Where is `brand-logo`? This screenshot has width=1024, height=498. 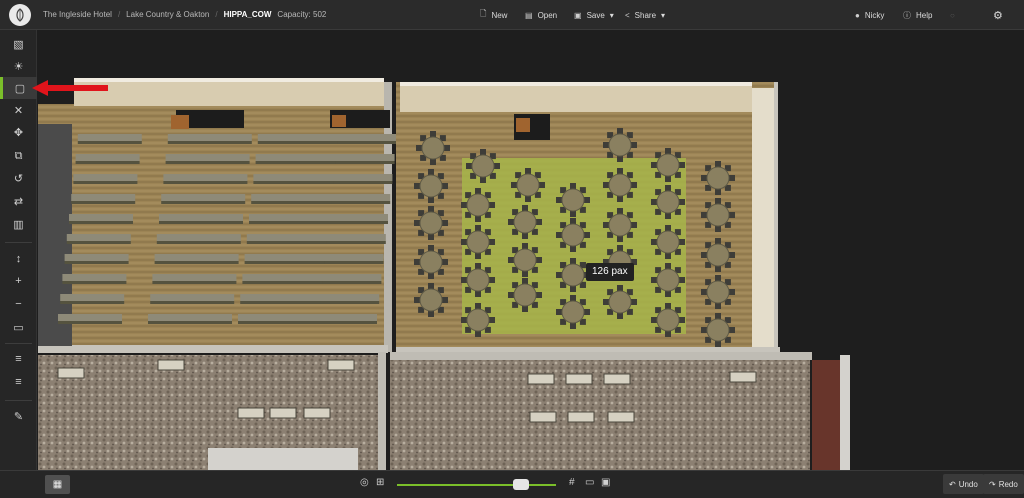
brand-logo is located at coordinates (20, 14).